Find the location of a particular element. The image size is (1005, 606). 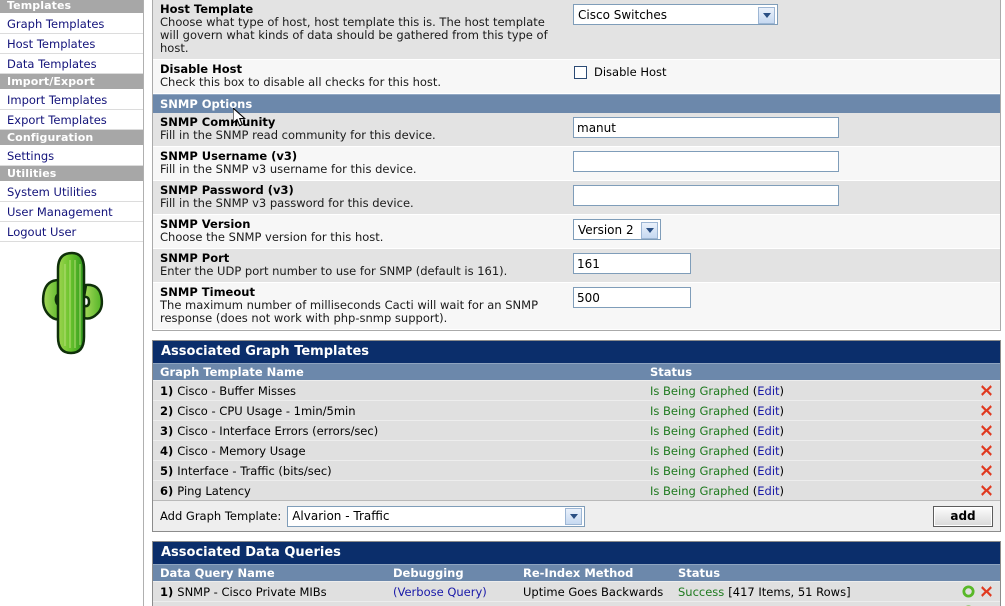

data-query-name: SNMP - Cisco Private MIBs is located at coordinates (252, 591).